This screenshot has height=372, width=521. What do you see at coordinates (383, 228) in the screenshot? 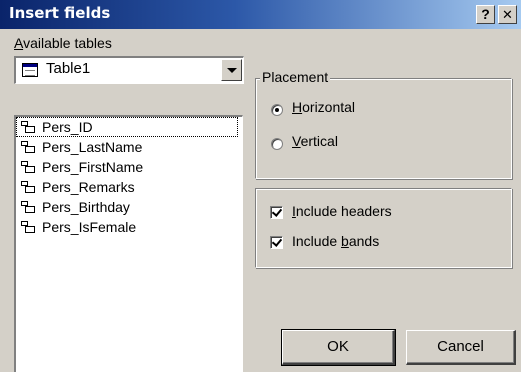
I see `options-group` at bounding box center [383, 228].